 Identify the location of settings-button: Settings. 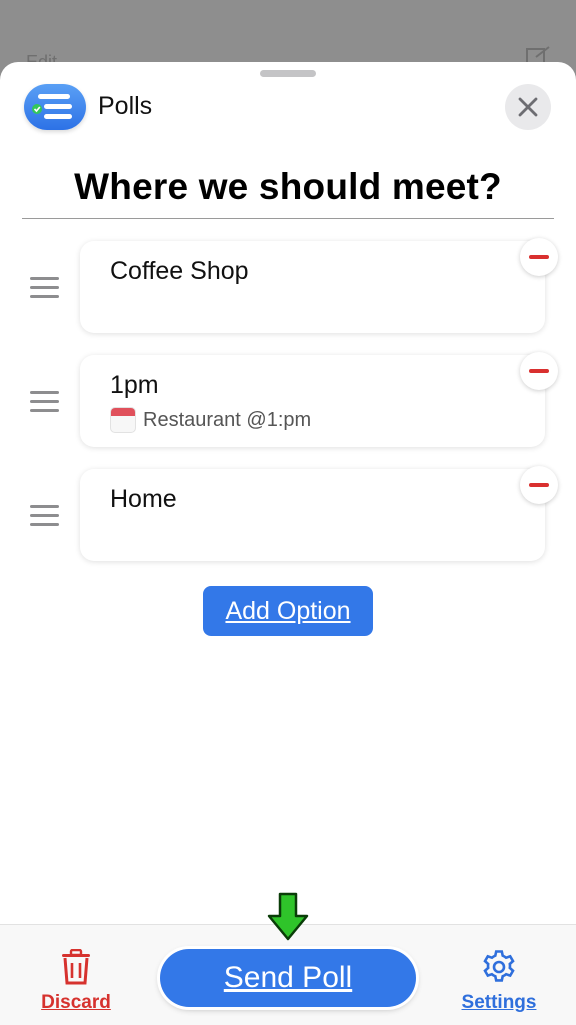
(499, 981).